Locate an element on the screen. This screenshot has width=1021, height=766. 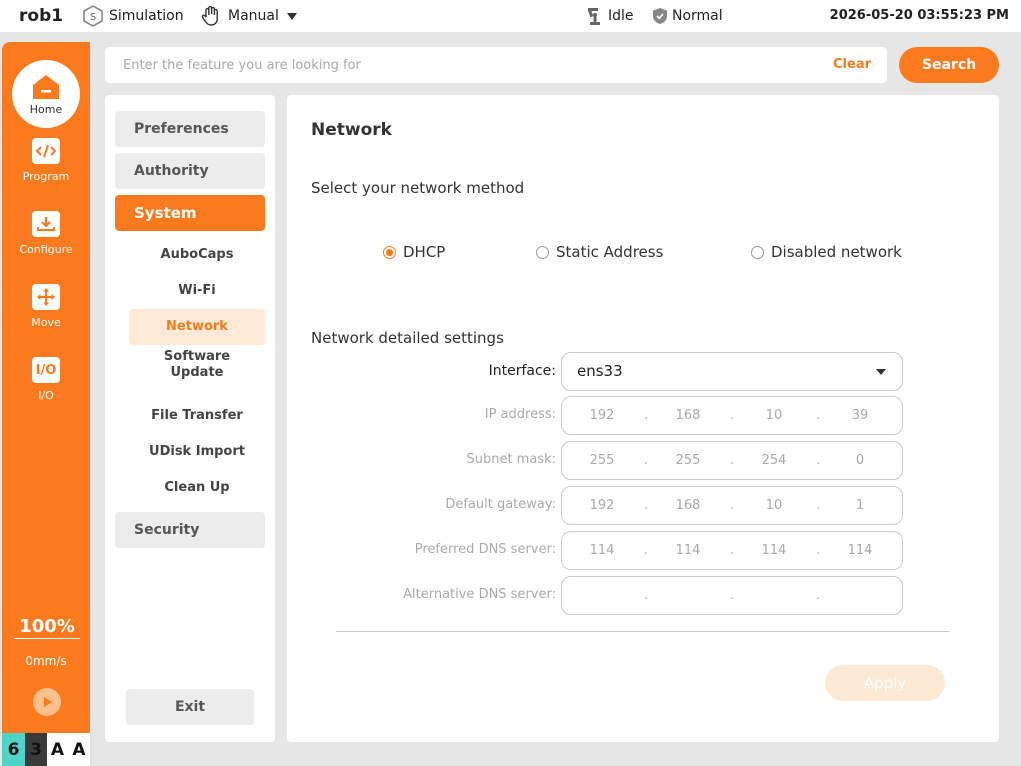
move-arrows-icon is located at coordinates (46, 297).